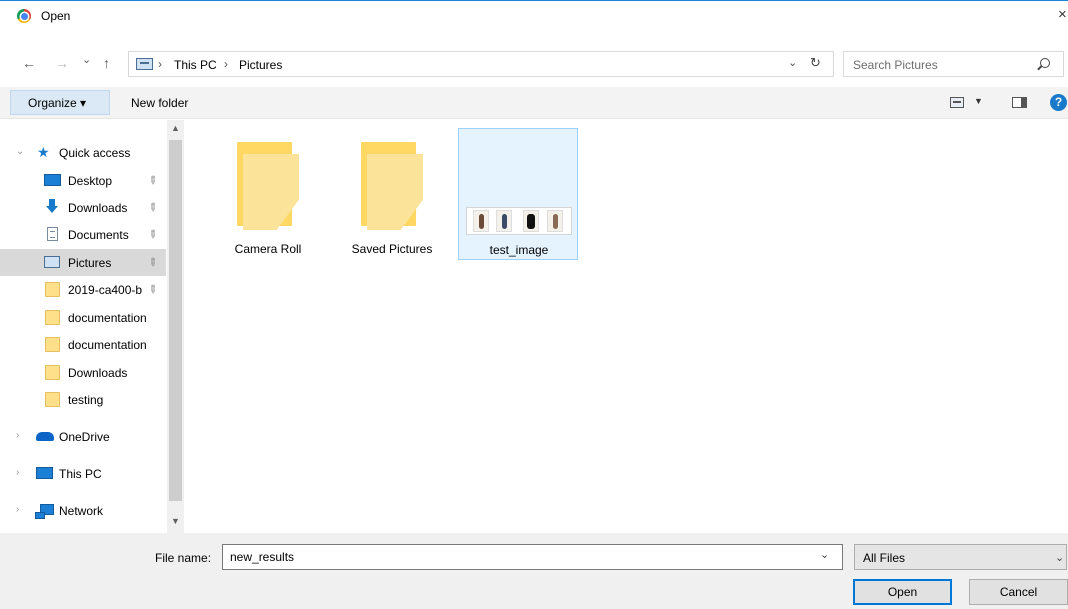 The image size is (1068, 609). I want to click on file-name-label: test_image, so click(519, 250).